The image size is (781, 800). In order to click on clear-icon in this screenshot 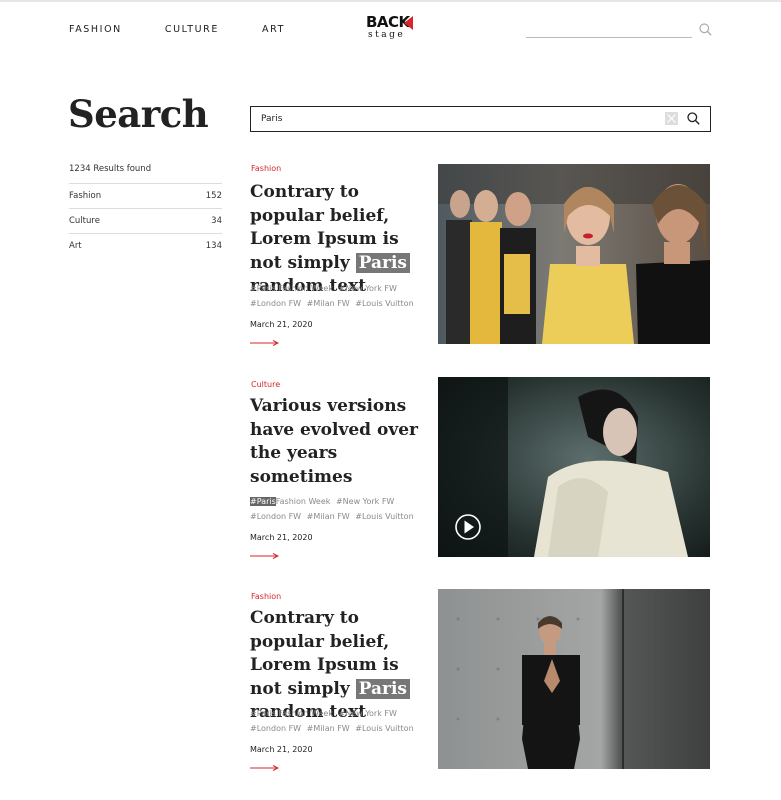, I will do `click(671, 118)`.